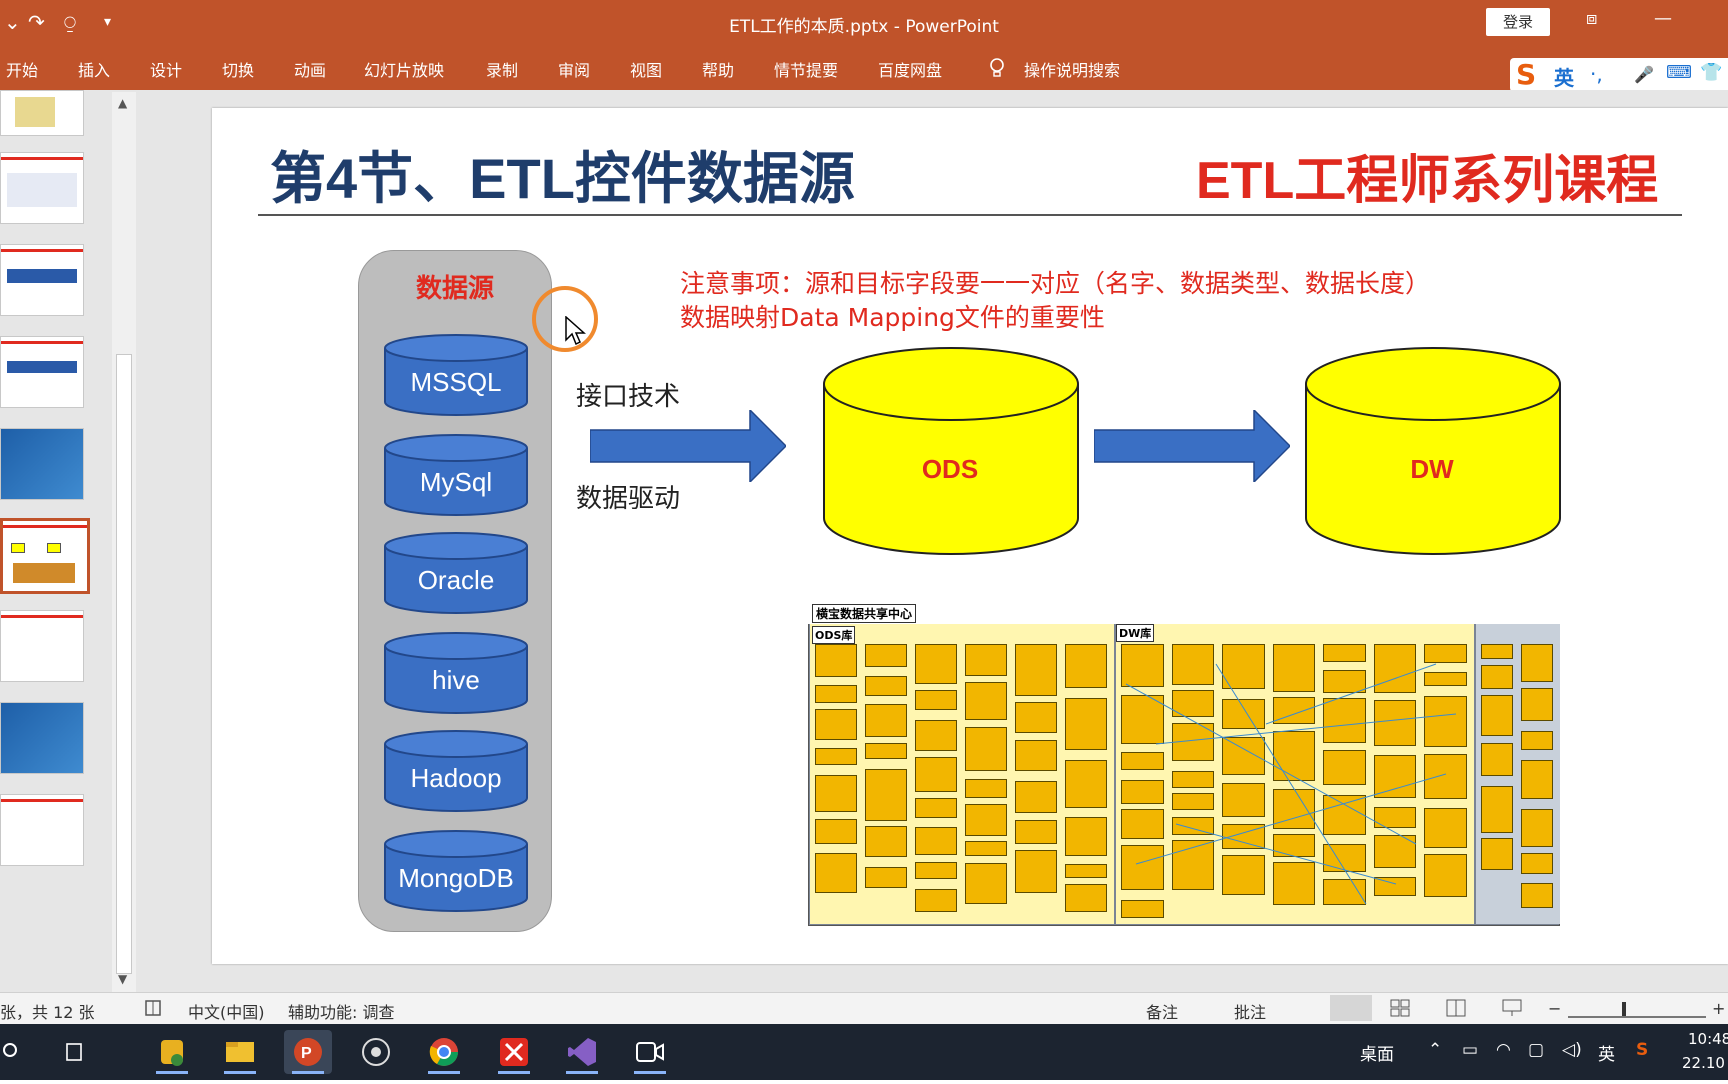 Image resolution: width=1728 pixels, height=1084 pixels. I want to click on sogou-logo-icon: S, so click(1526, 74).